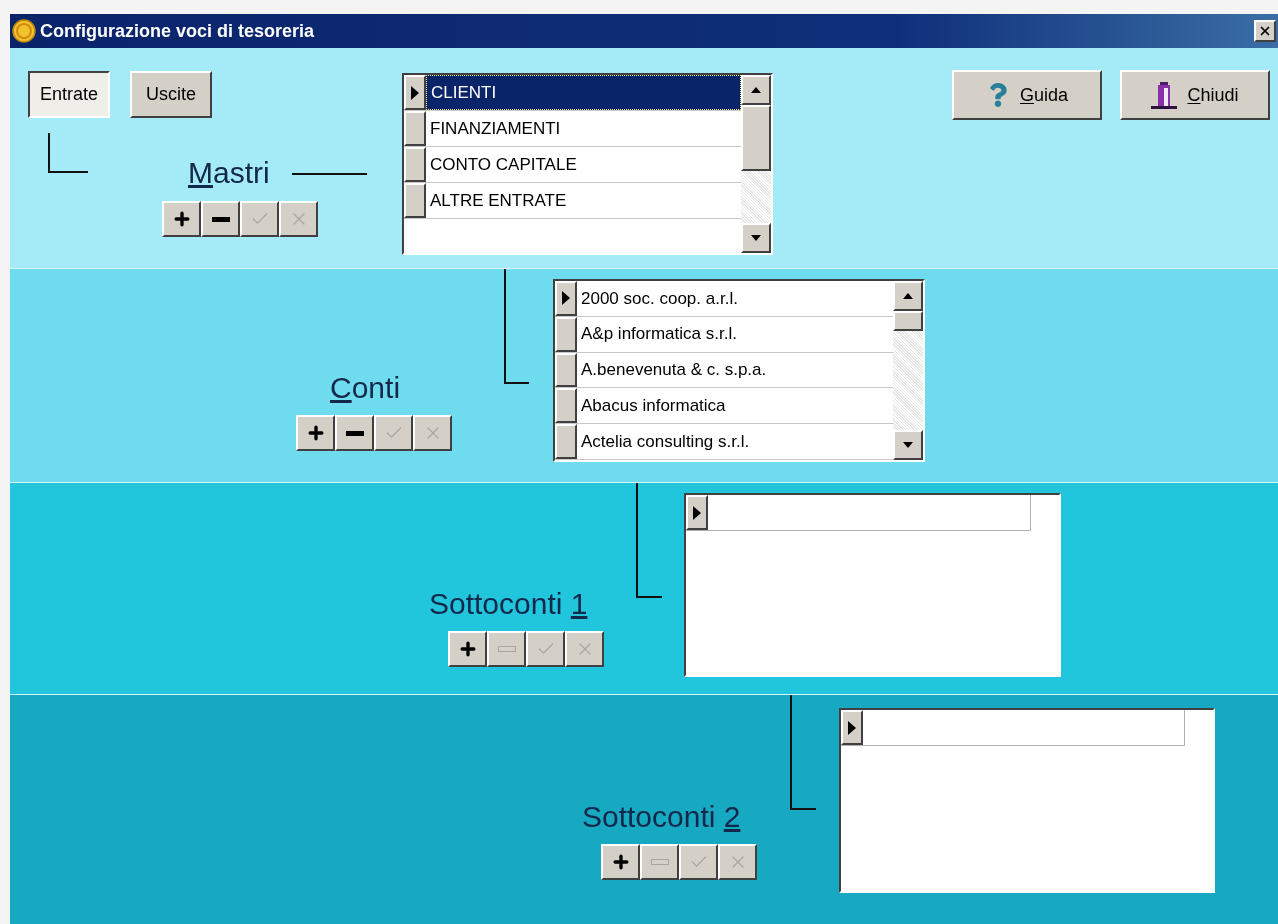 This screenshot has width=1278, height=924. What do you see at coordinates (583, 92) in the screenshot?
I see `grid-row: CLIENTI` at bounding box center [583, 92].